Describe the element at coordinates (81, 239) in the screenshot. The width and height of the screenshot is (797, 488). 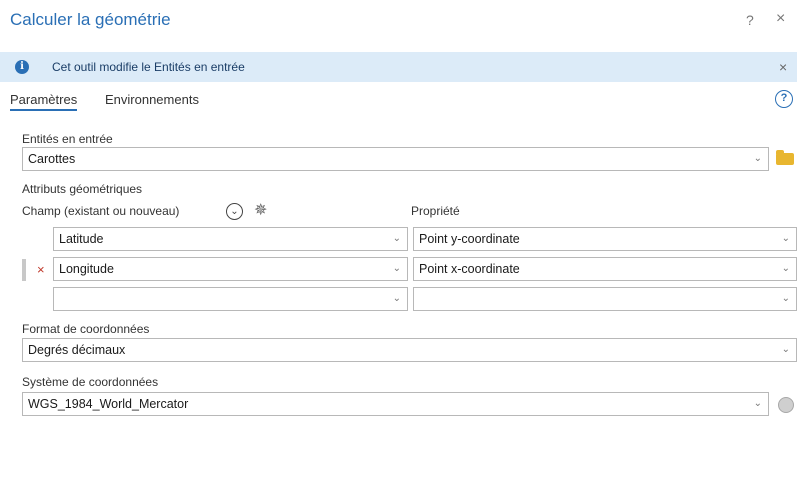
I see `field-value: Latitude` at that location.